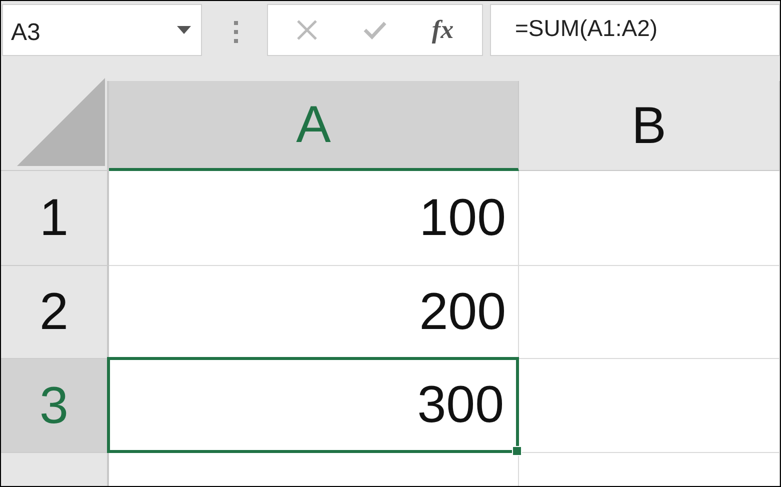 Image resolution: width=781 pixels, height=487 pixels. I want to click on column-header: B, so click(649, 126).